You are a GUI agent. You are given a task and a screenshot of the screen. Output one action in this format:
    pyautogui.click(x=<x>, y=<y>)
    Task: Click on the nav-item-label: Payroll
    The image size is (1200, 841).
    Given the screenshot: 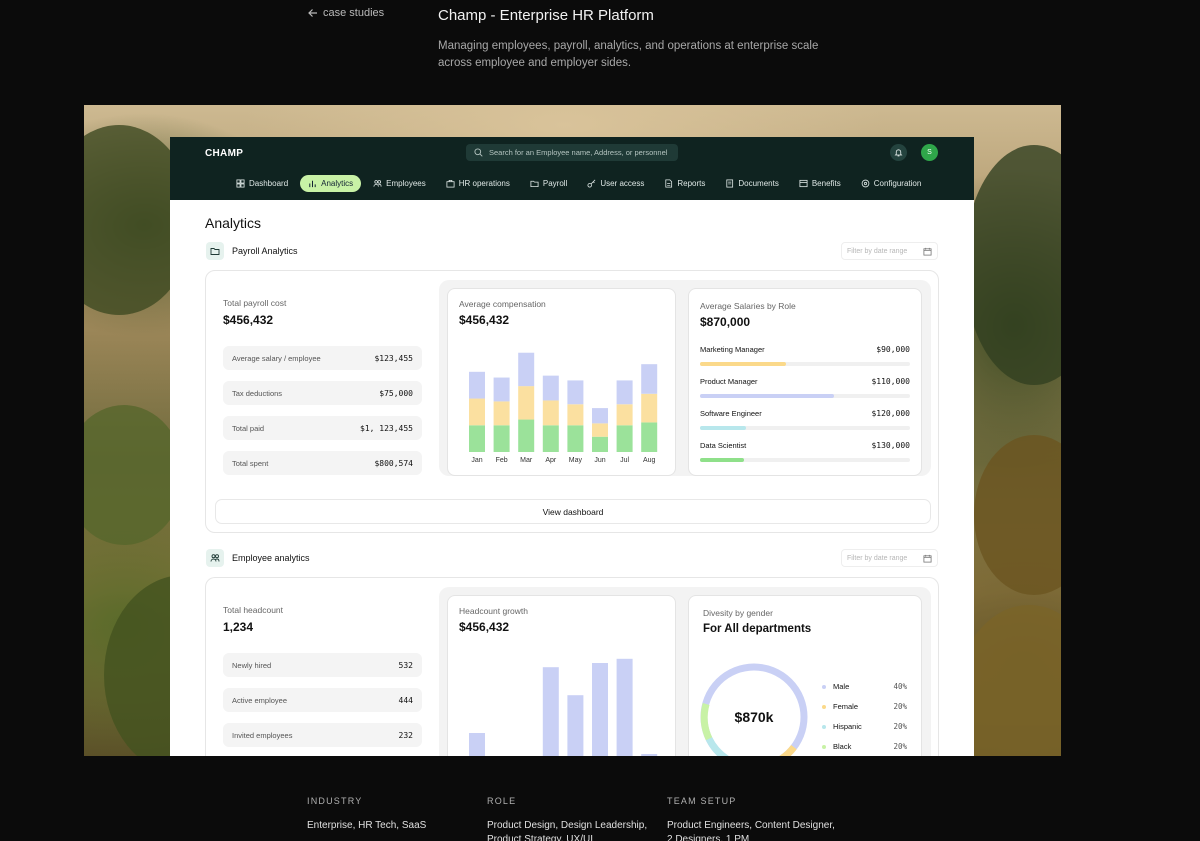 What is the action you would take?
    pyautogui.click(x=555, y=183)
    